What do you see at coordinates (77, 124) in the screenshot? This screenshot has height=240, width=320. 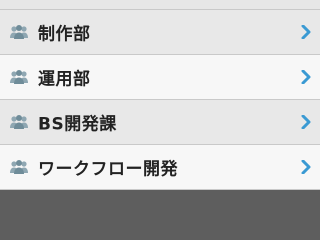 I see `list-item-label: BS開発課` at bounding box center [77, 124].